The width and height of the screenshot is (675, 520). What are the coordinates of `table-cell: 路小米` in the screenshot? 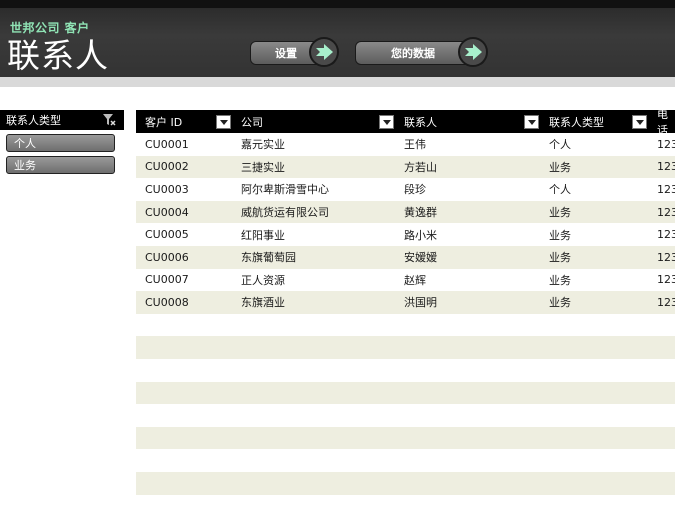 It's located at (467, 234).